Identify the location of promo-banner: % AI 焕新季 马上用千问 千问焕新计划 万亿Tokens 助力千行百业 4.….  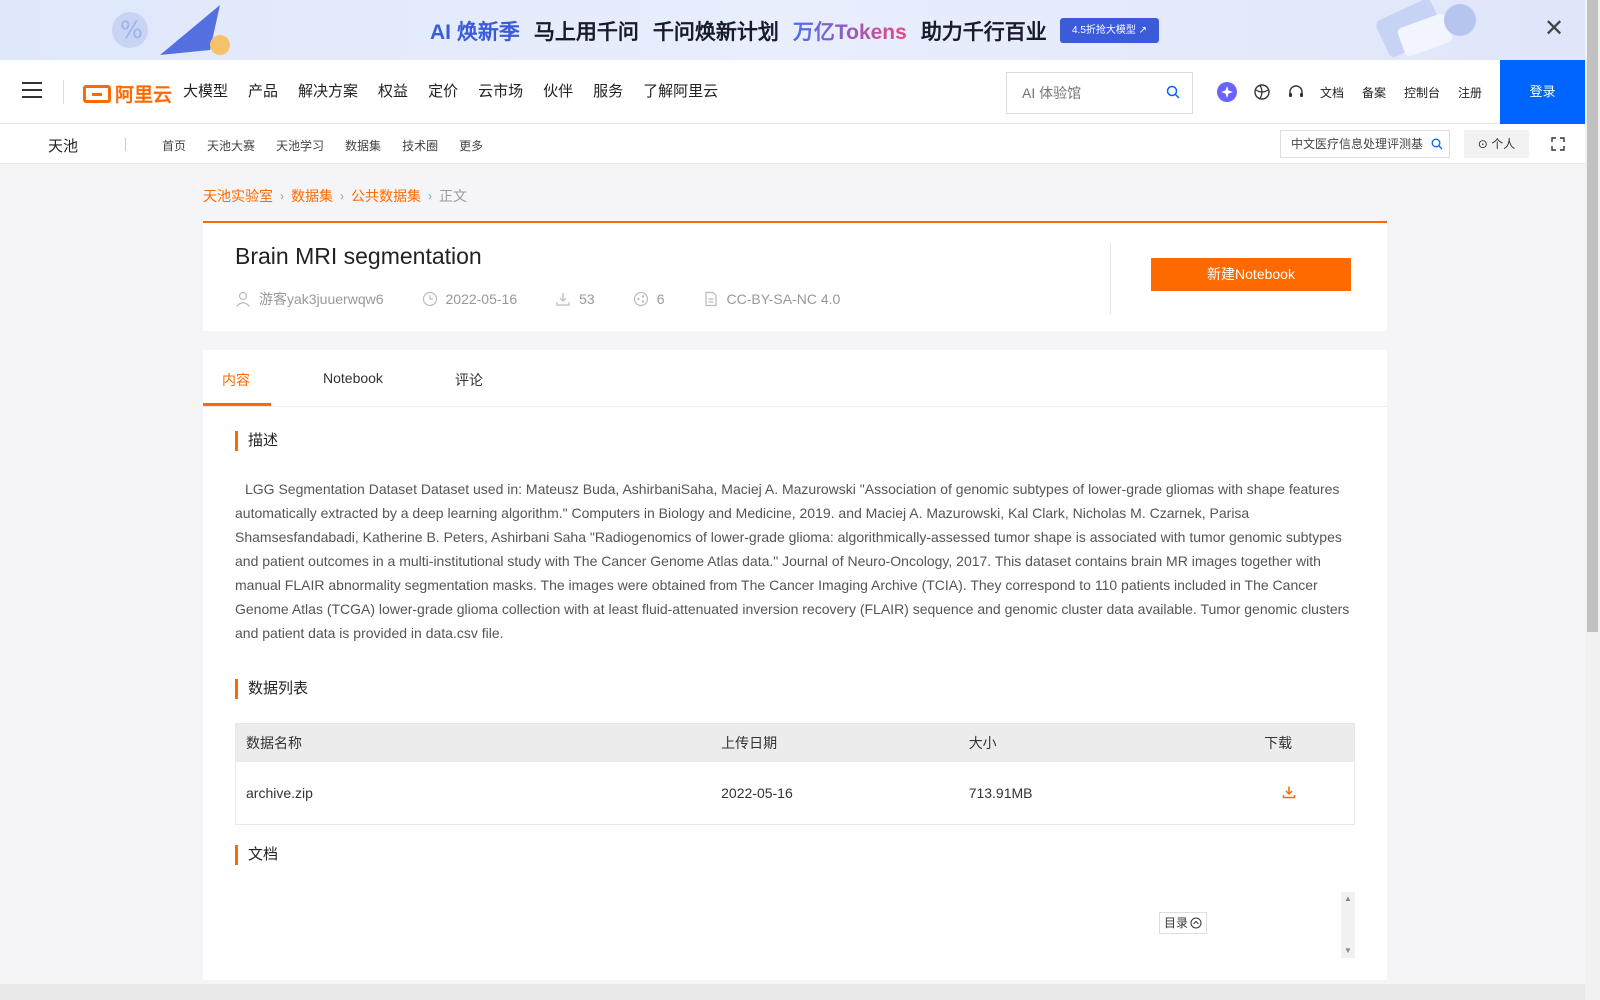
(792, 30).